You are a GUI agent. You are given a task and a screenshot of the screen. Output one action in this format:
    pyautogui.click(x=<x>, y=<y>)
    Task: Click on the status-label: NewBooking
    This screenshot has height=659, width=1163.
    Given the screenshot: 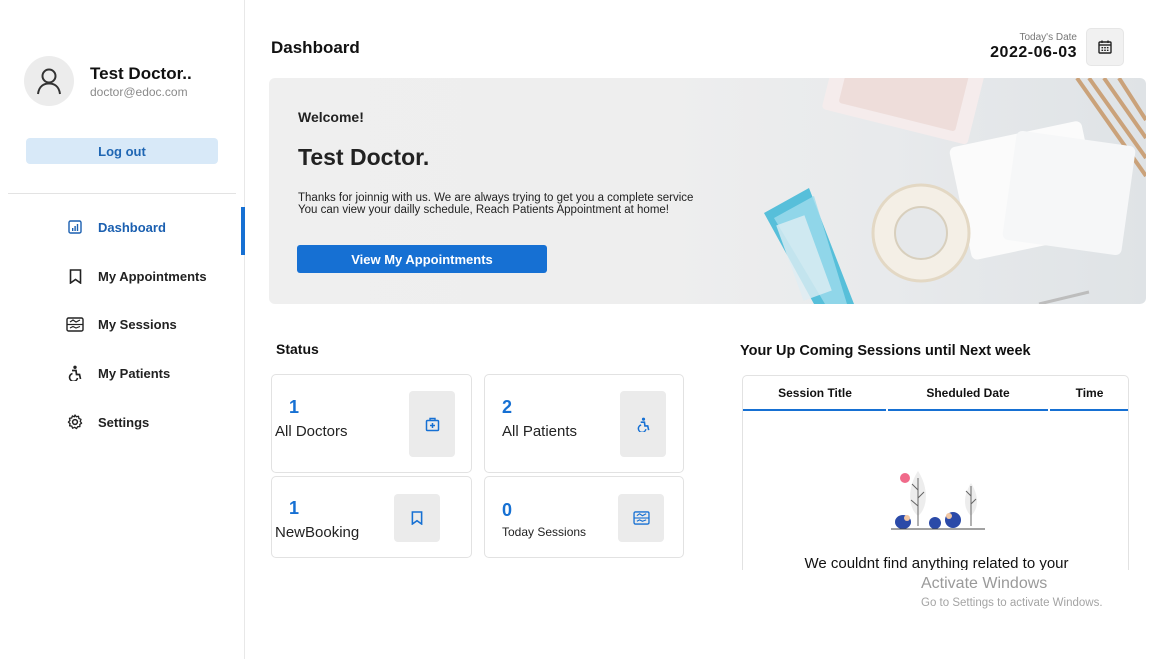 What is the action you would take?
    pyautogui.click(x=317, y=532)
    